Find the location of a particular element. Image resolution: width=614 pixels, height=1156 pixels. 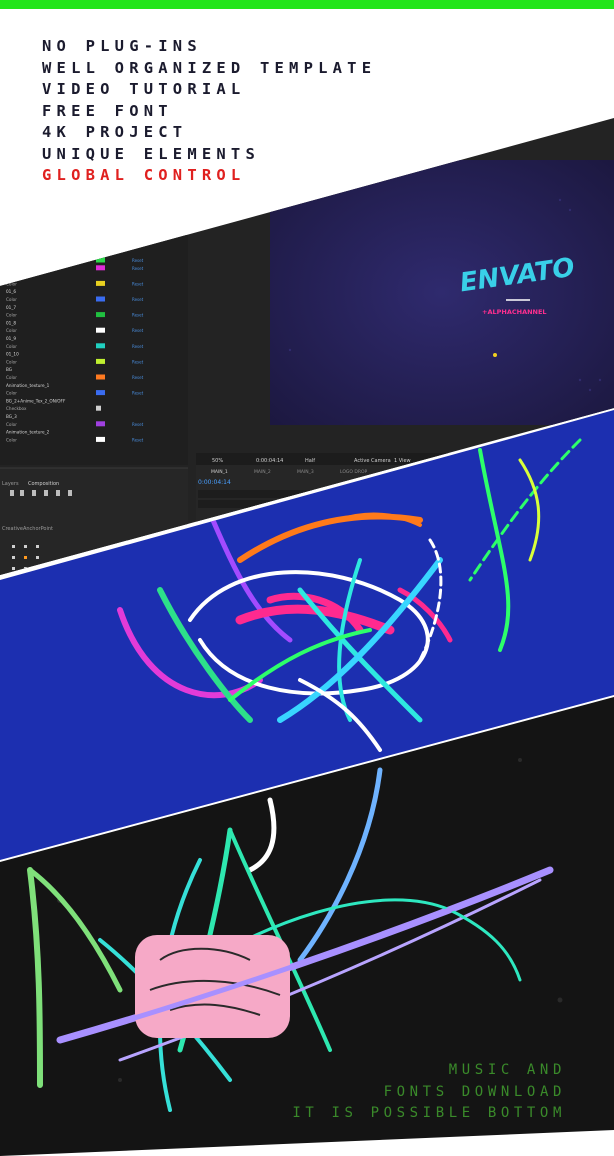

camera-select: Active Camera is located at coordinates (372, 461).